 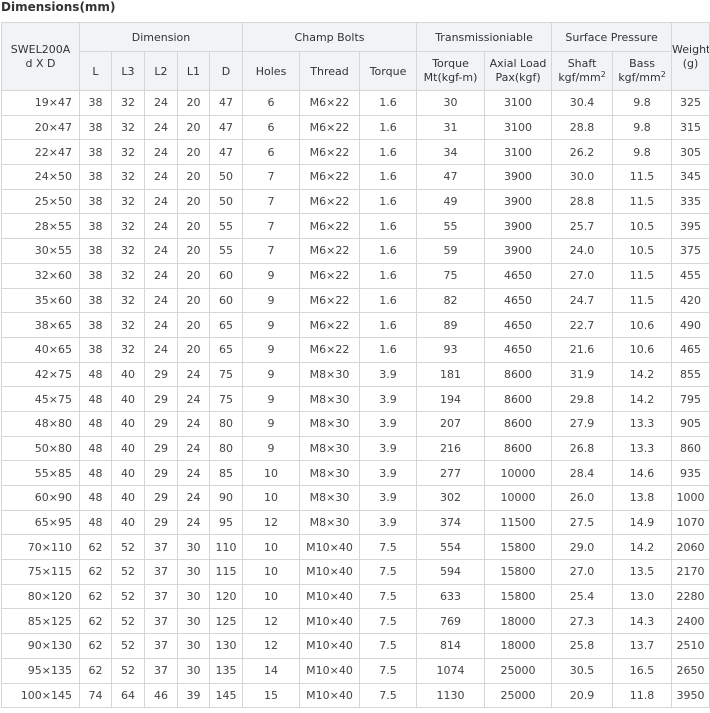 What do you see at coordinates (518, 522) in the screenshot?
I see `cell-axial-load: 11500` at bounding box center [518, 522].